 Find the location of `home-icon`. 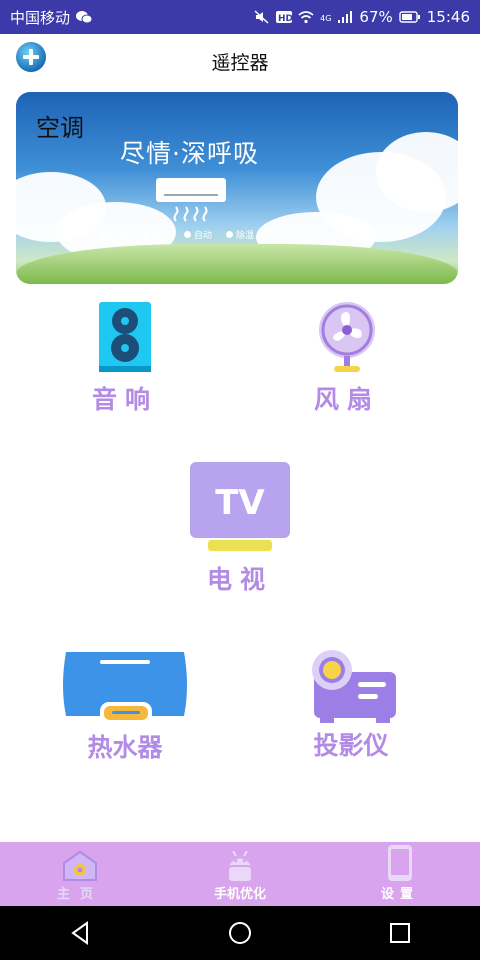

home-icon is located at coordinates (80, 865).